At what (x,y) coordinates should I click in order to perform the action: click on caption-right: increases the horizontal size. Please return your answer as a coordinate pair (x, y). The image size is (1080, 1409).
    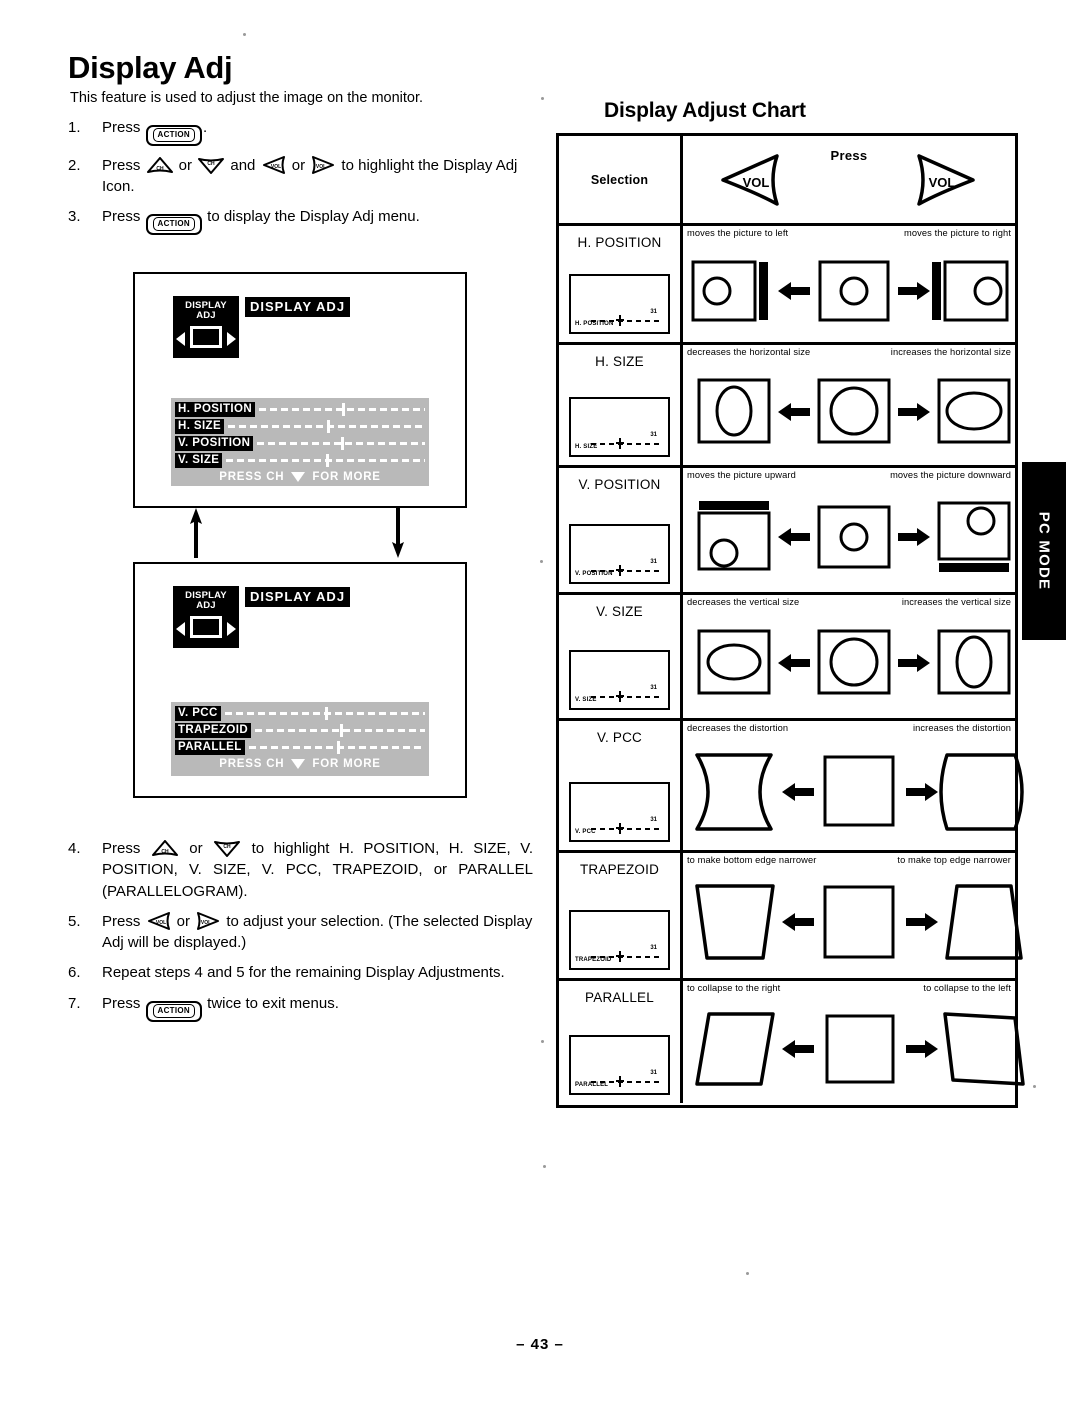
    Looking at the image, I should click on (950, 352).